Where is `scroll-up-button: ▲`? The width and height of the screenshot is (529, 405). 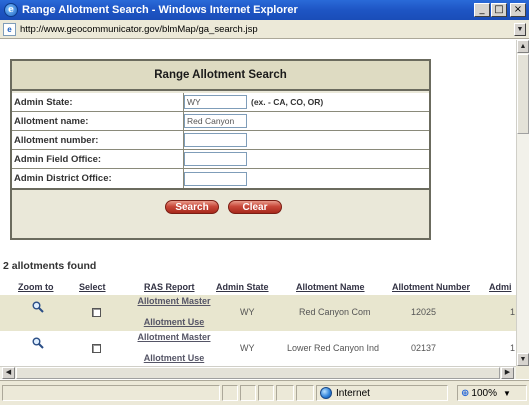 scroll-up-button: ▲ is located at coordinates (523, 46).